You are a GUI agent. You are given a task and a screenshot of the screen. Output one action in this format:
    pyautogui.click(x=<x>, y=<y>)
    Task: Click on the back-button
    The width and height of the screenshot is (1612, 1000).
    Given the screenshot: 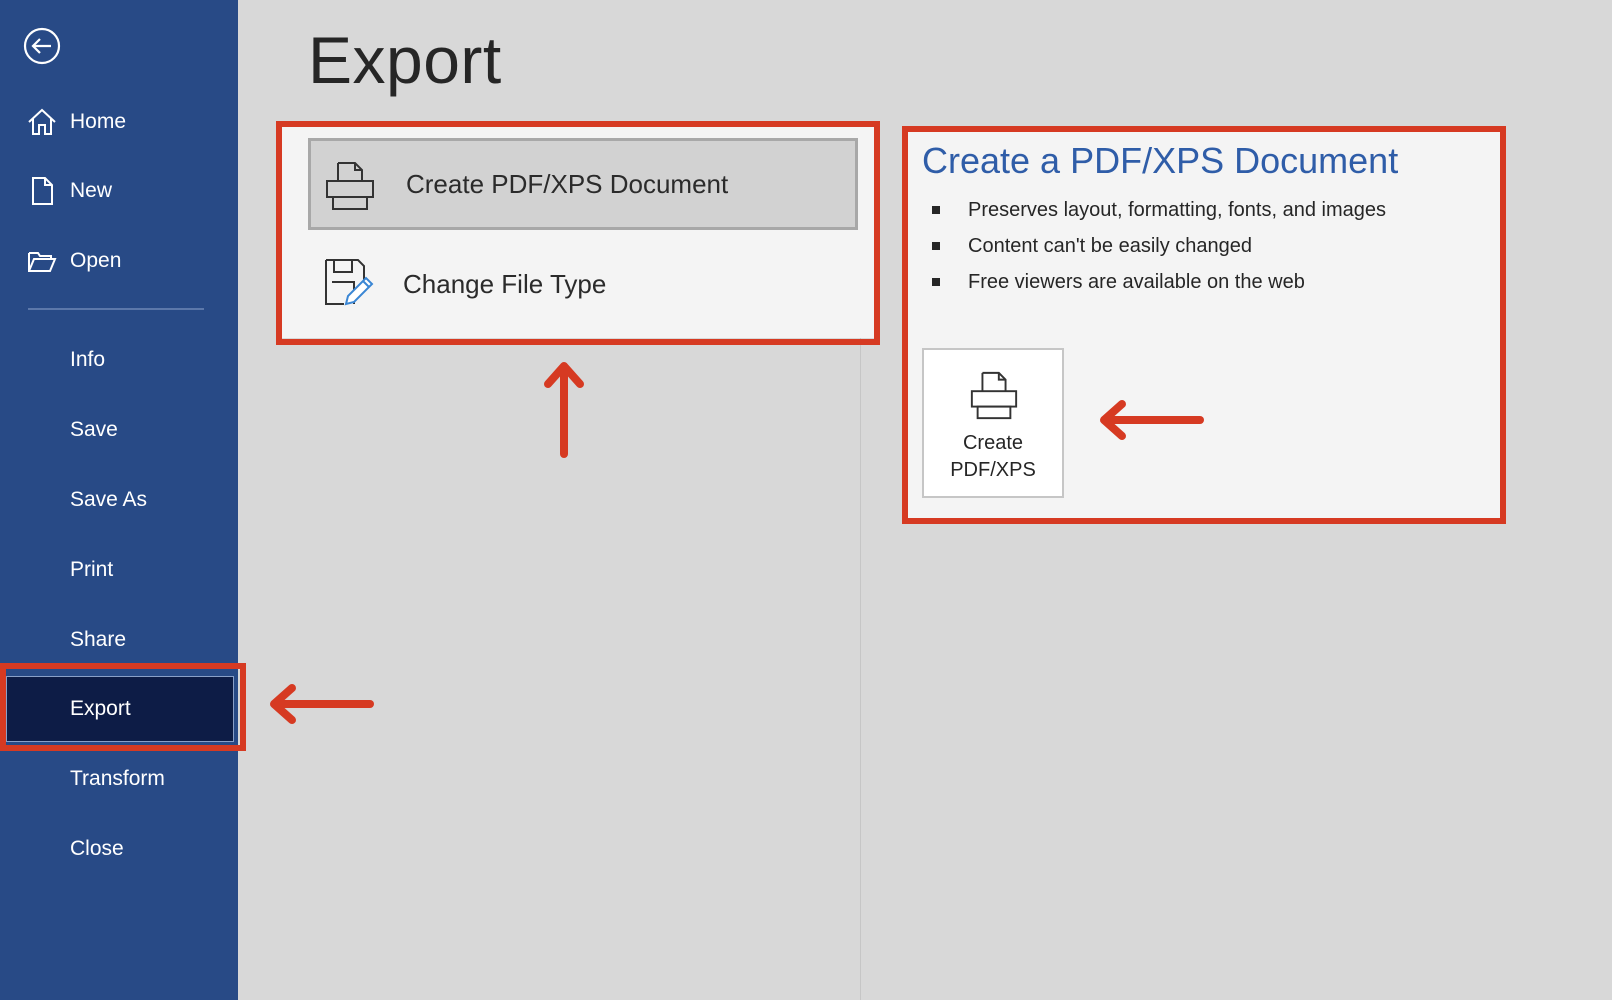 What is the action you would take?
    pyautogui.click(x=42, y=46)
    